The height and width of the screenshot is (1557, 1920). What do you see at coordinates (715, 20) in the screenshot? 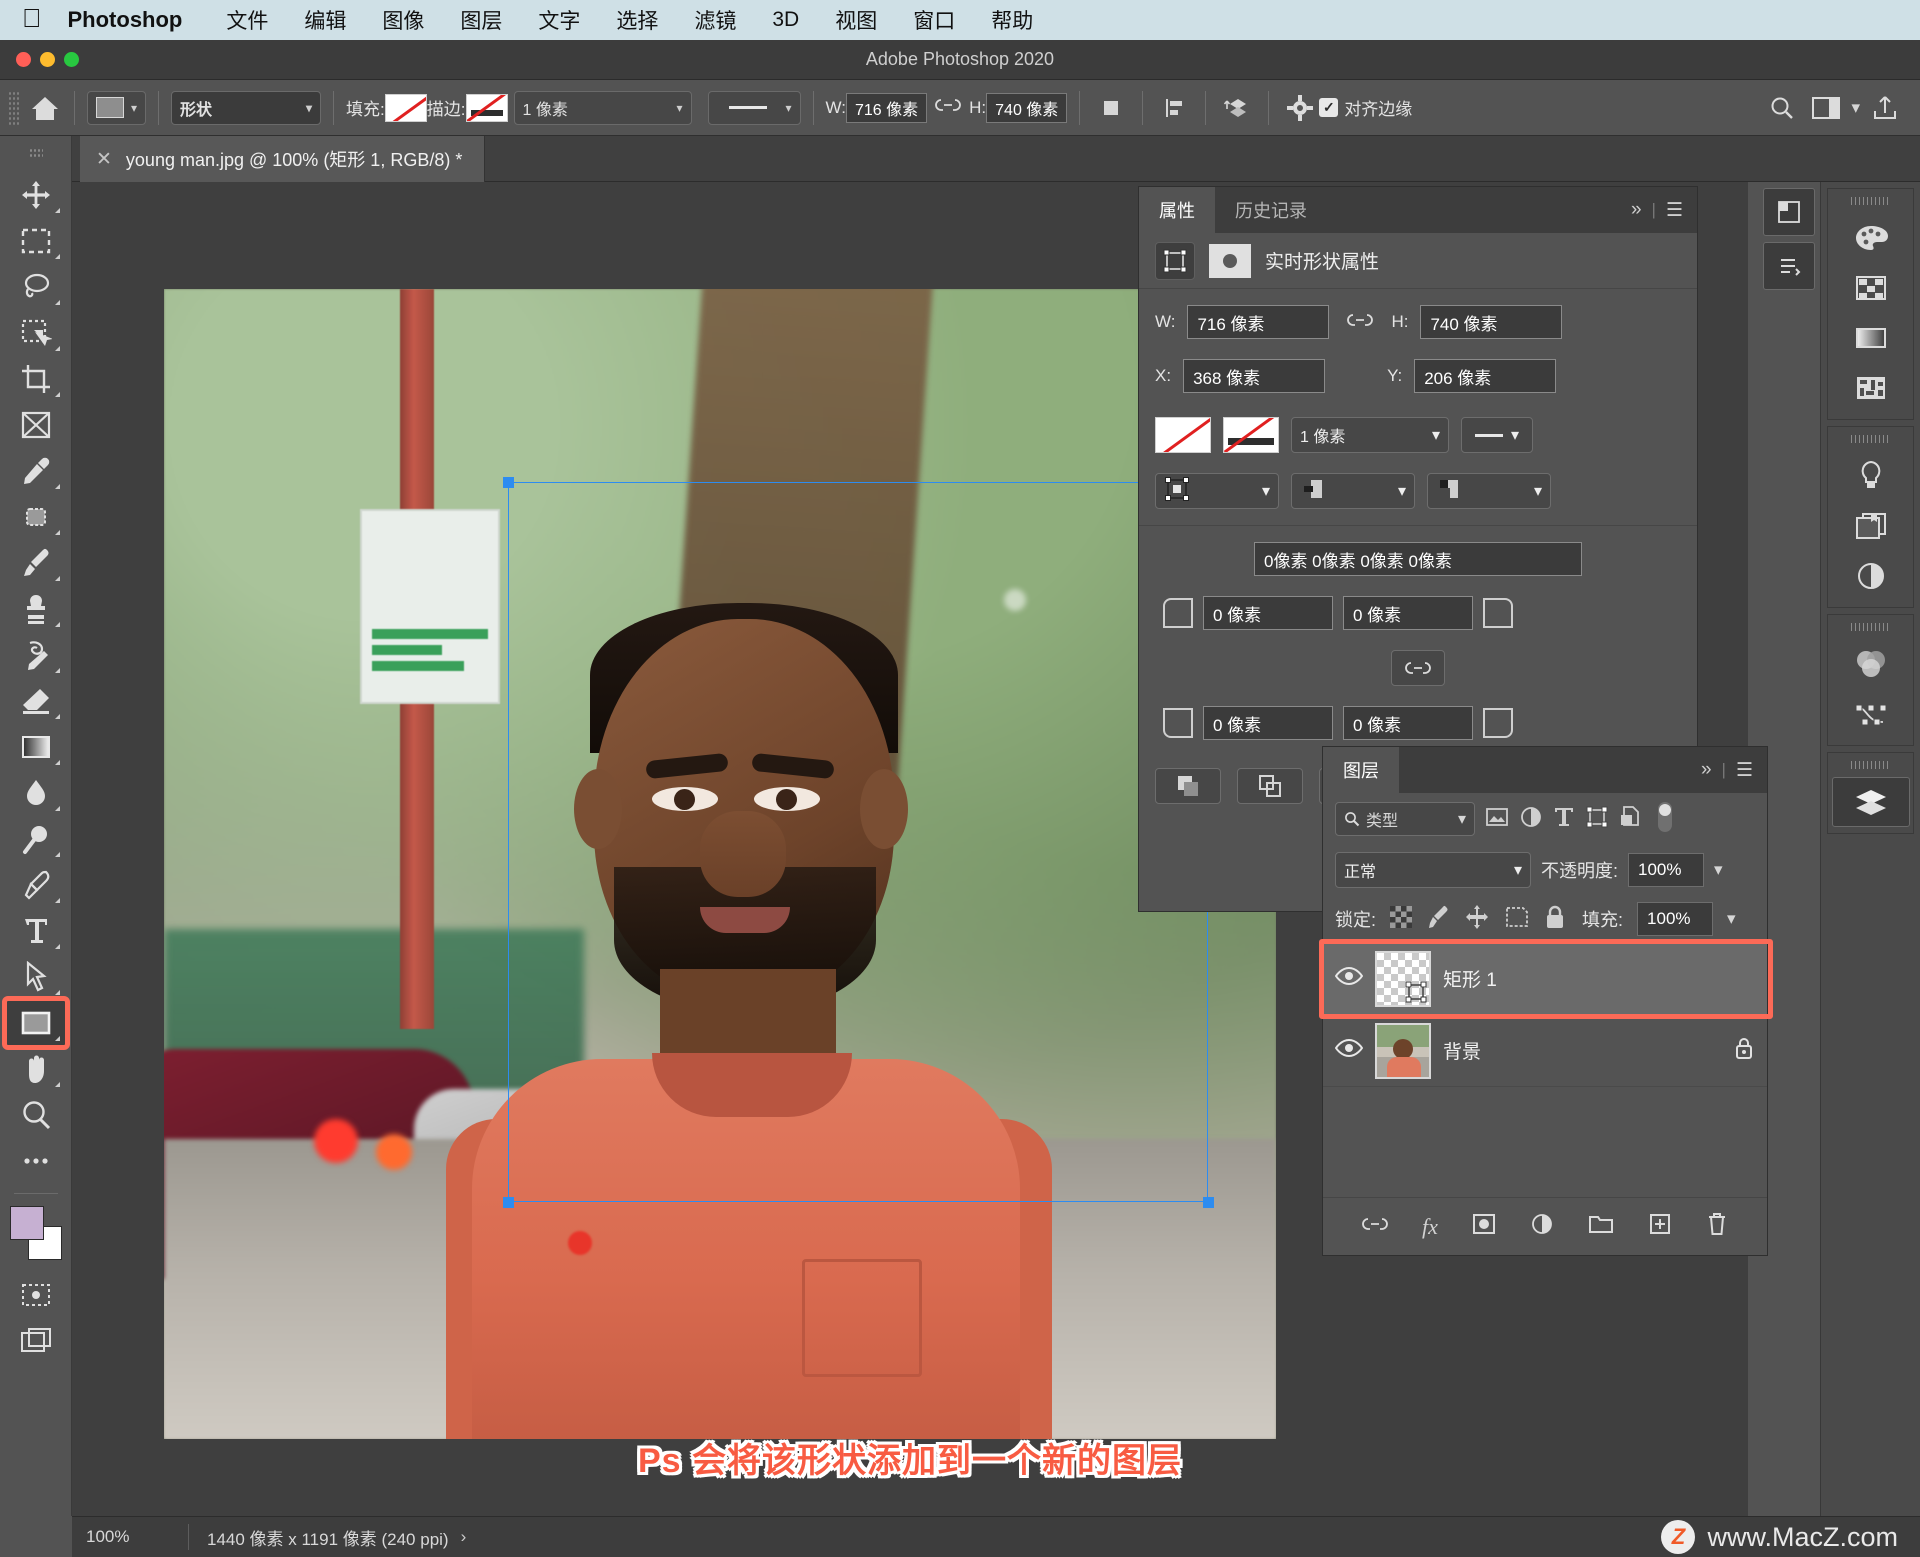
I see `menu-item-filter: 滤镜` at bounding box center [715, 20].